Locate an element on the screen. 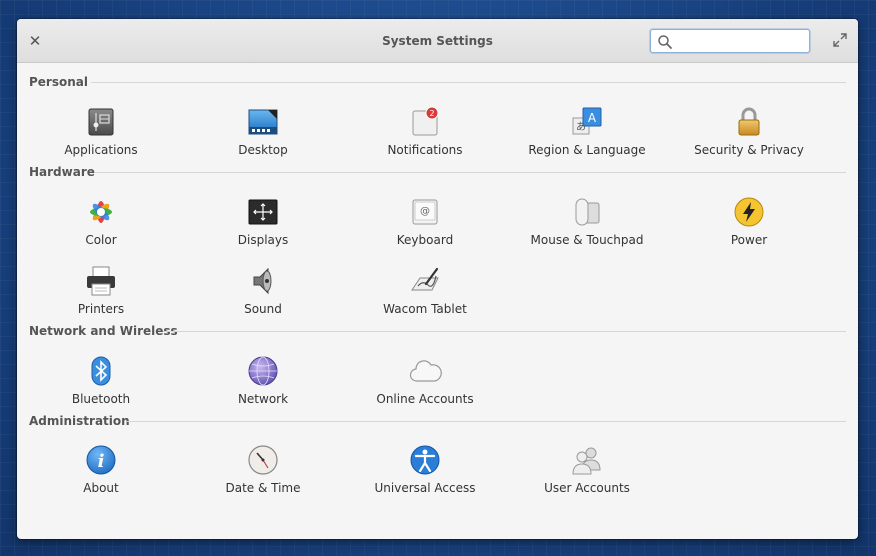 This screenshot has height=556, width=876. item-label: Applications is located at coordinates (101, 150).